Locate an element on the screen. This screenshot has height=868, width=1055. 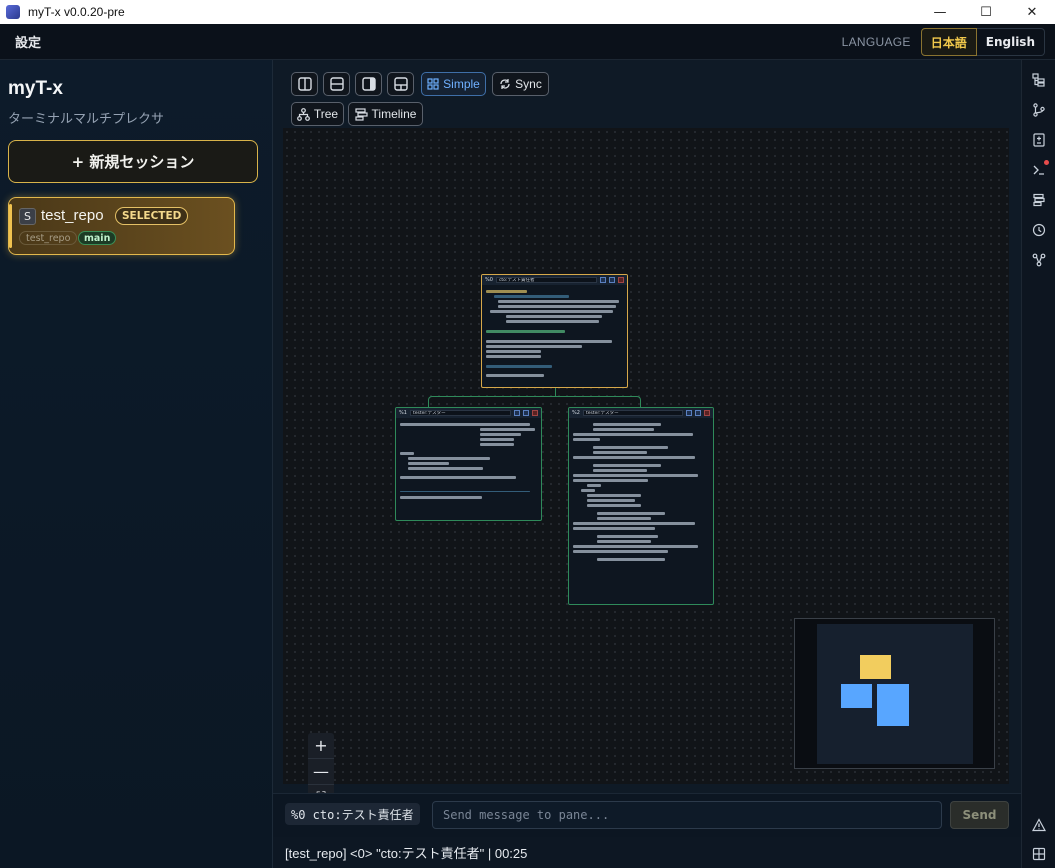
agents-icon is located at coordinates (1039, 260).